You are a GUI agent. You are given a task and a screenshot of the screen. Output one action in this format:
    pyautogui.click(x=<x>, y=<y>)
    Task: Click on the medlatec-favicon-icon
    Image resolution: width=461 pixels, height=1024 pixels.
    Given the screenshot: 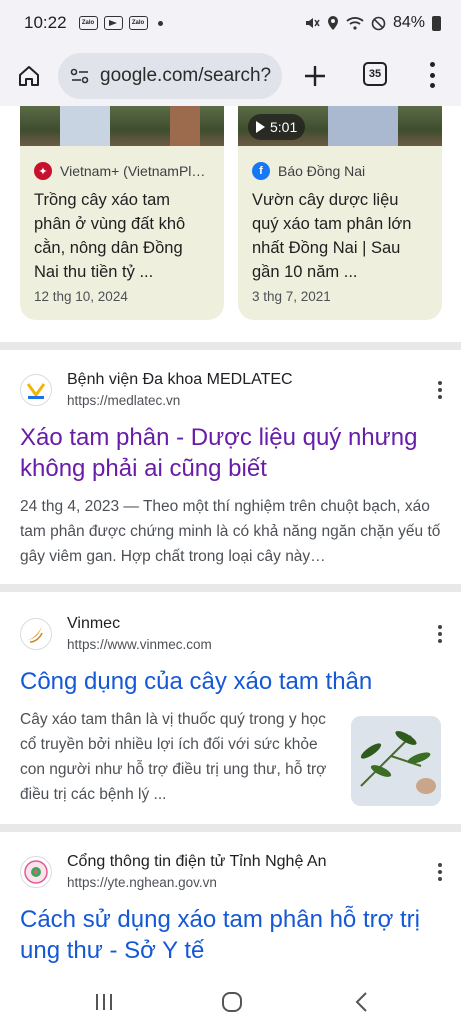 What is the action you would take?
    pyautogui.click(x=36, y=390)
    